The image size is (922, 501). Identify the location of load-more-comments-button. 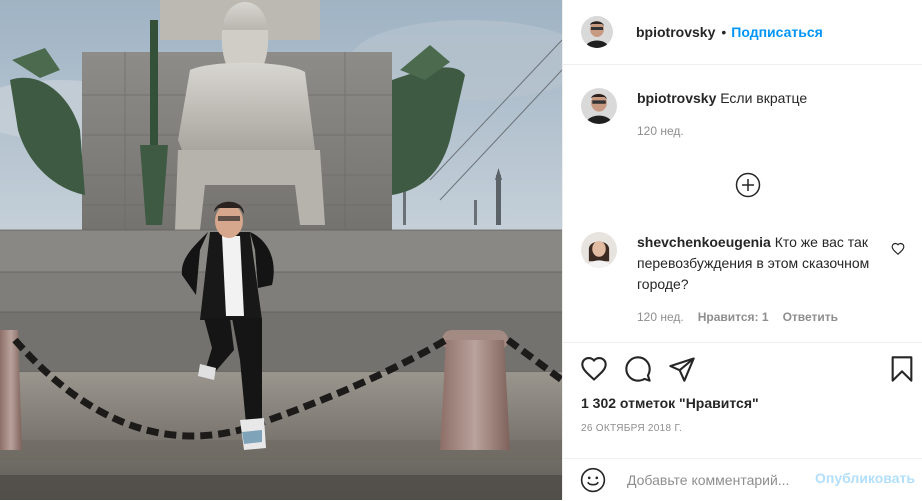
(748, 185).